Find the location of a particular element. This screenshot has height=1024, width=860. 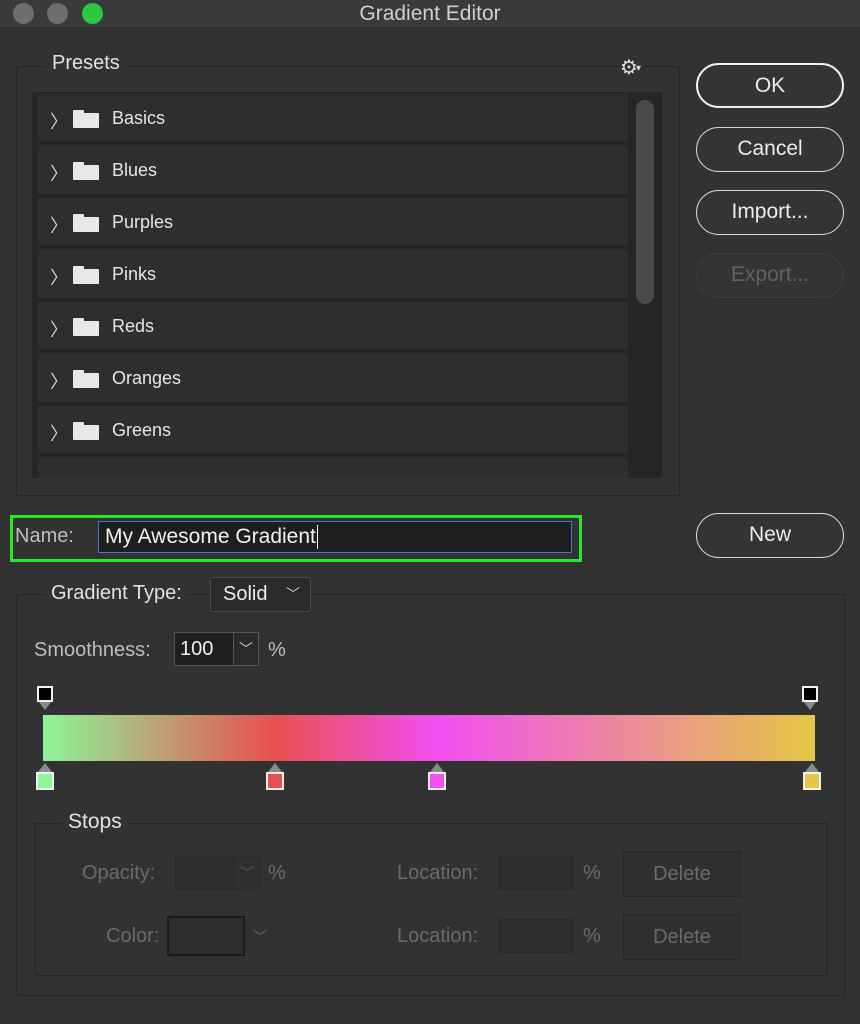

preset-folder-oranges: 〉 Oranges is located at coordinates (333, 379).